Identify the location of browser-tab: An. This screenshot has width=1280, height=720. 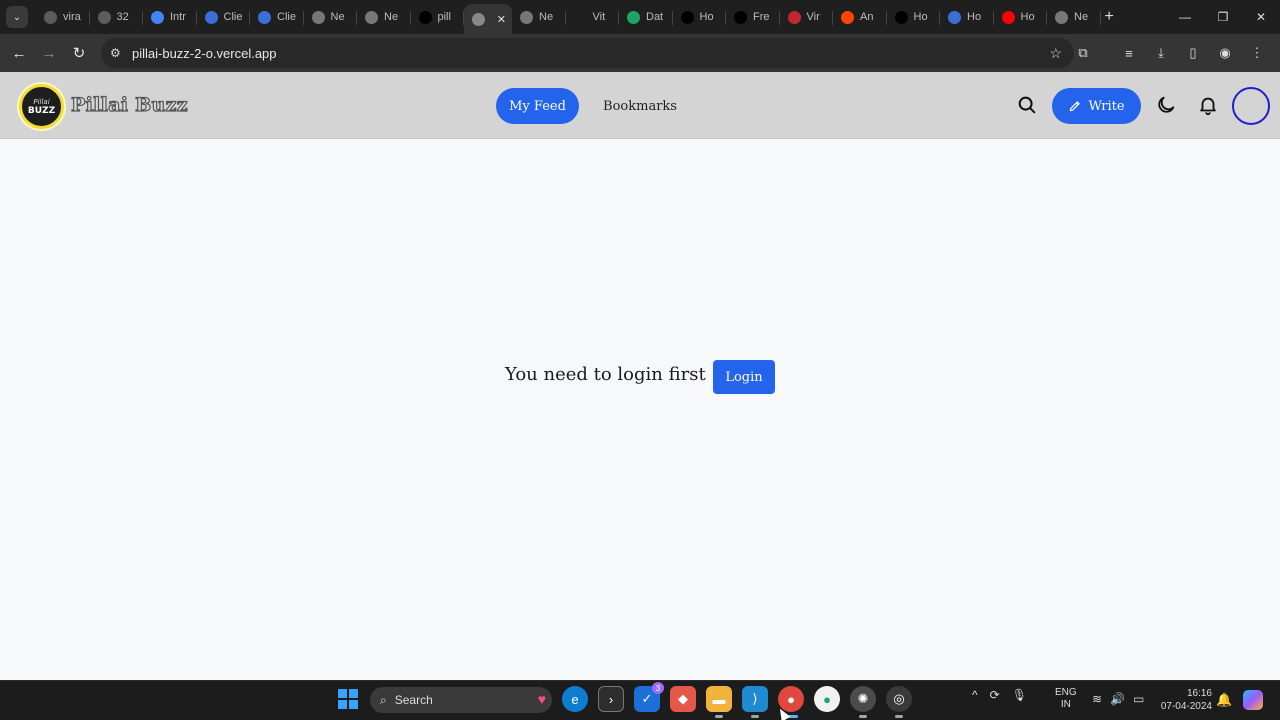
(860, 17).